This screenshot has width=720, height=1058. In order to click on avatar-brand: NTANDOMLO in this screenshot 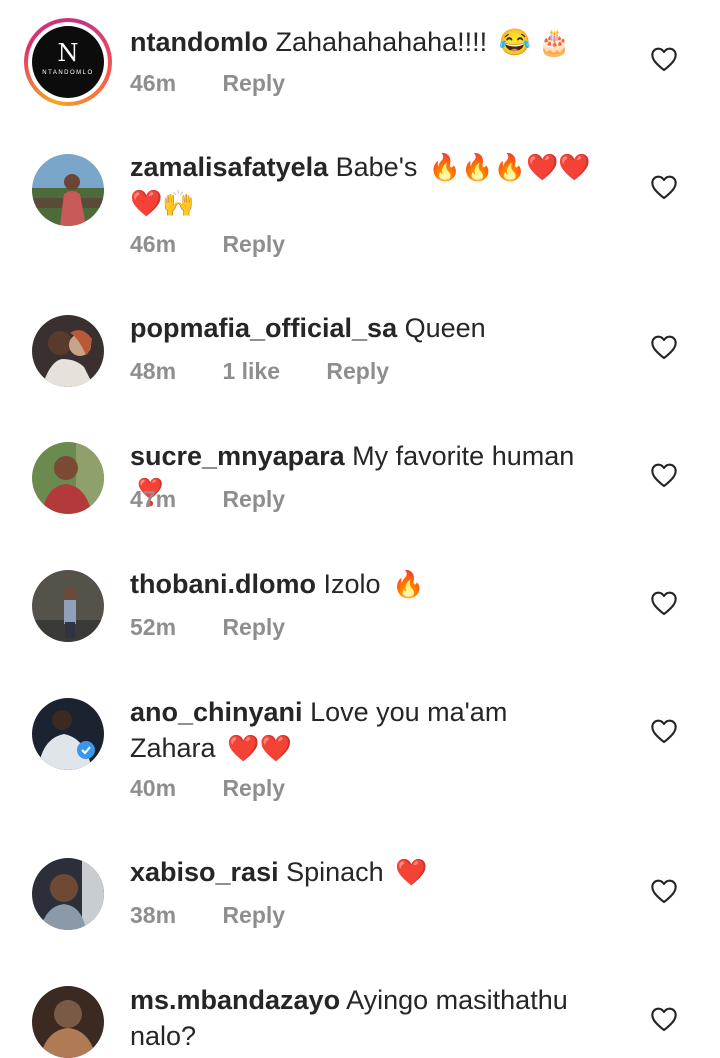, I will do `click(68, 73)`.